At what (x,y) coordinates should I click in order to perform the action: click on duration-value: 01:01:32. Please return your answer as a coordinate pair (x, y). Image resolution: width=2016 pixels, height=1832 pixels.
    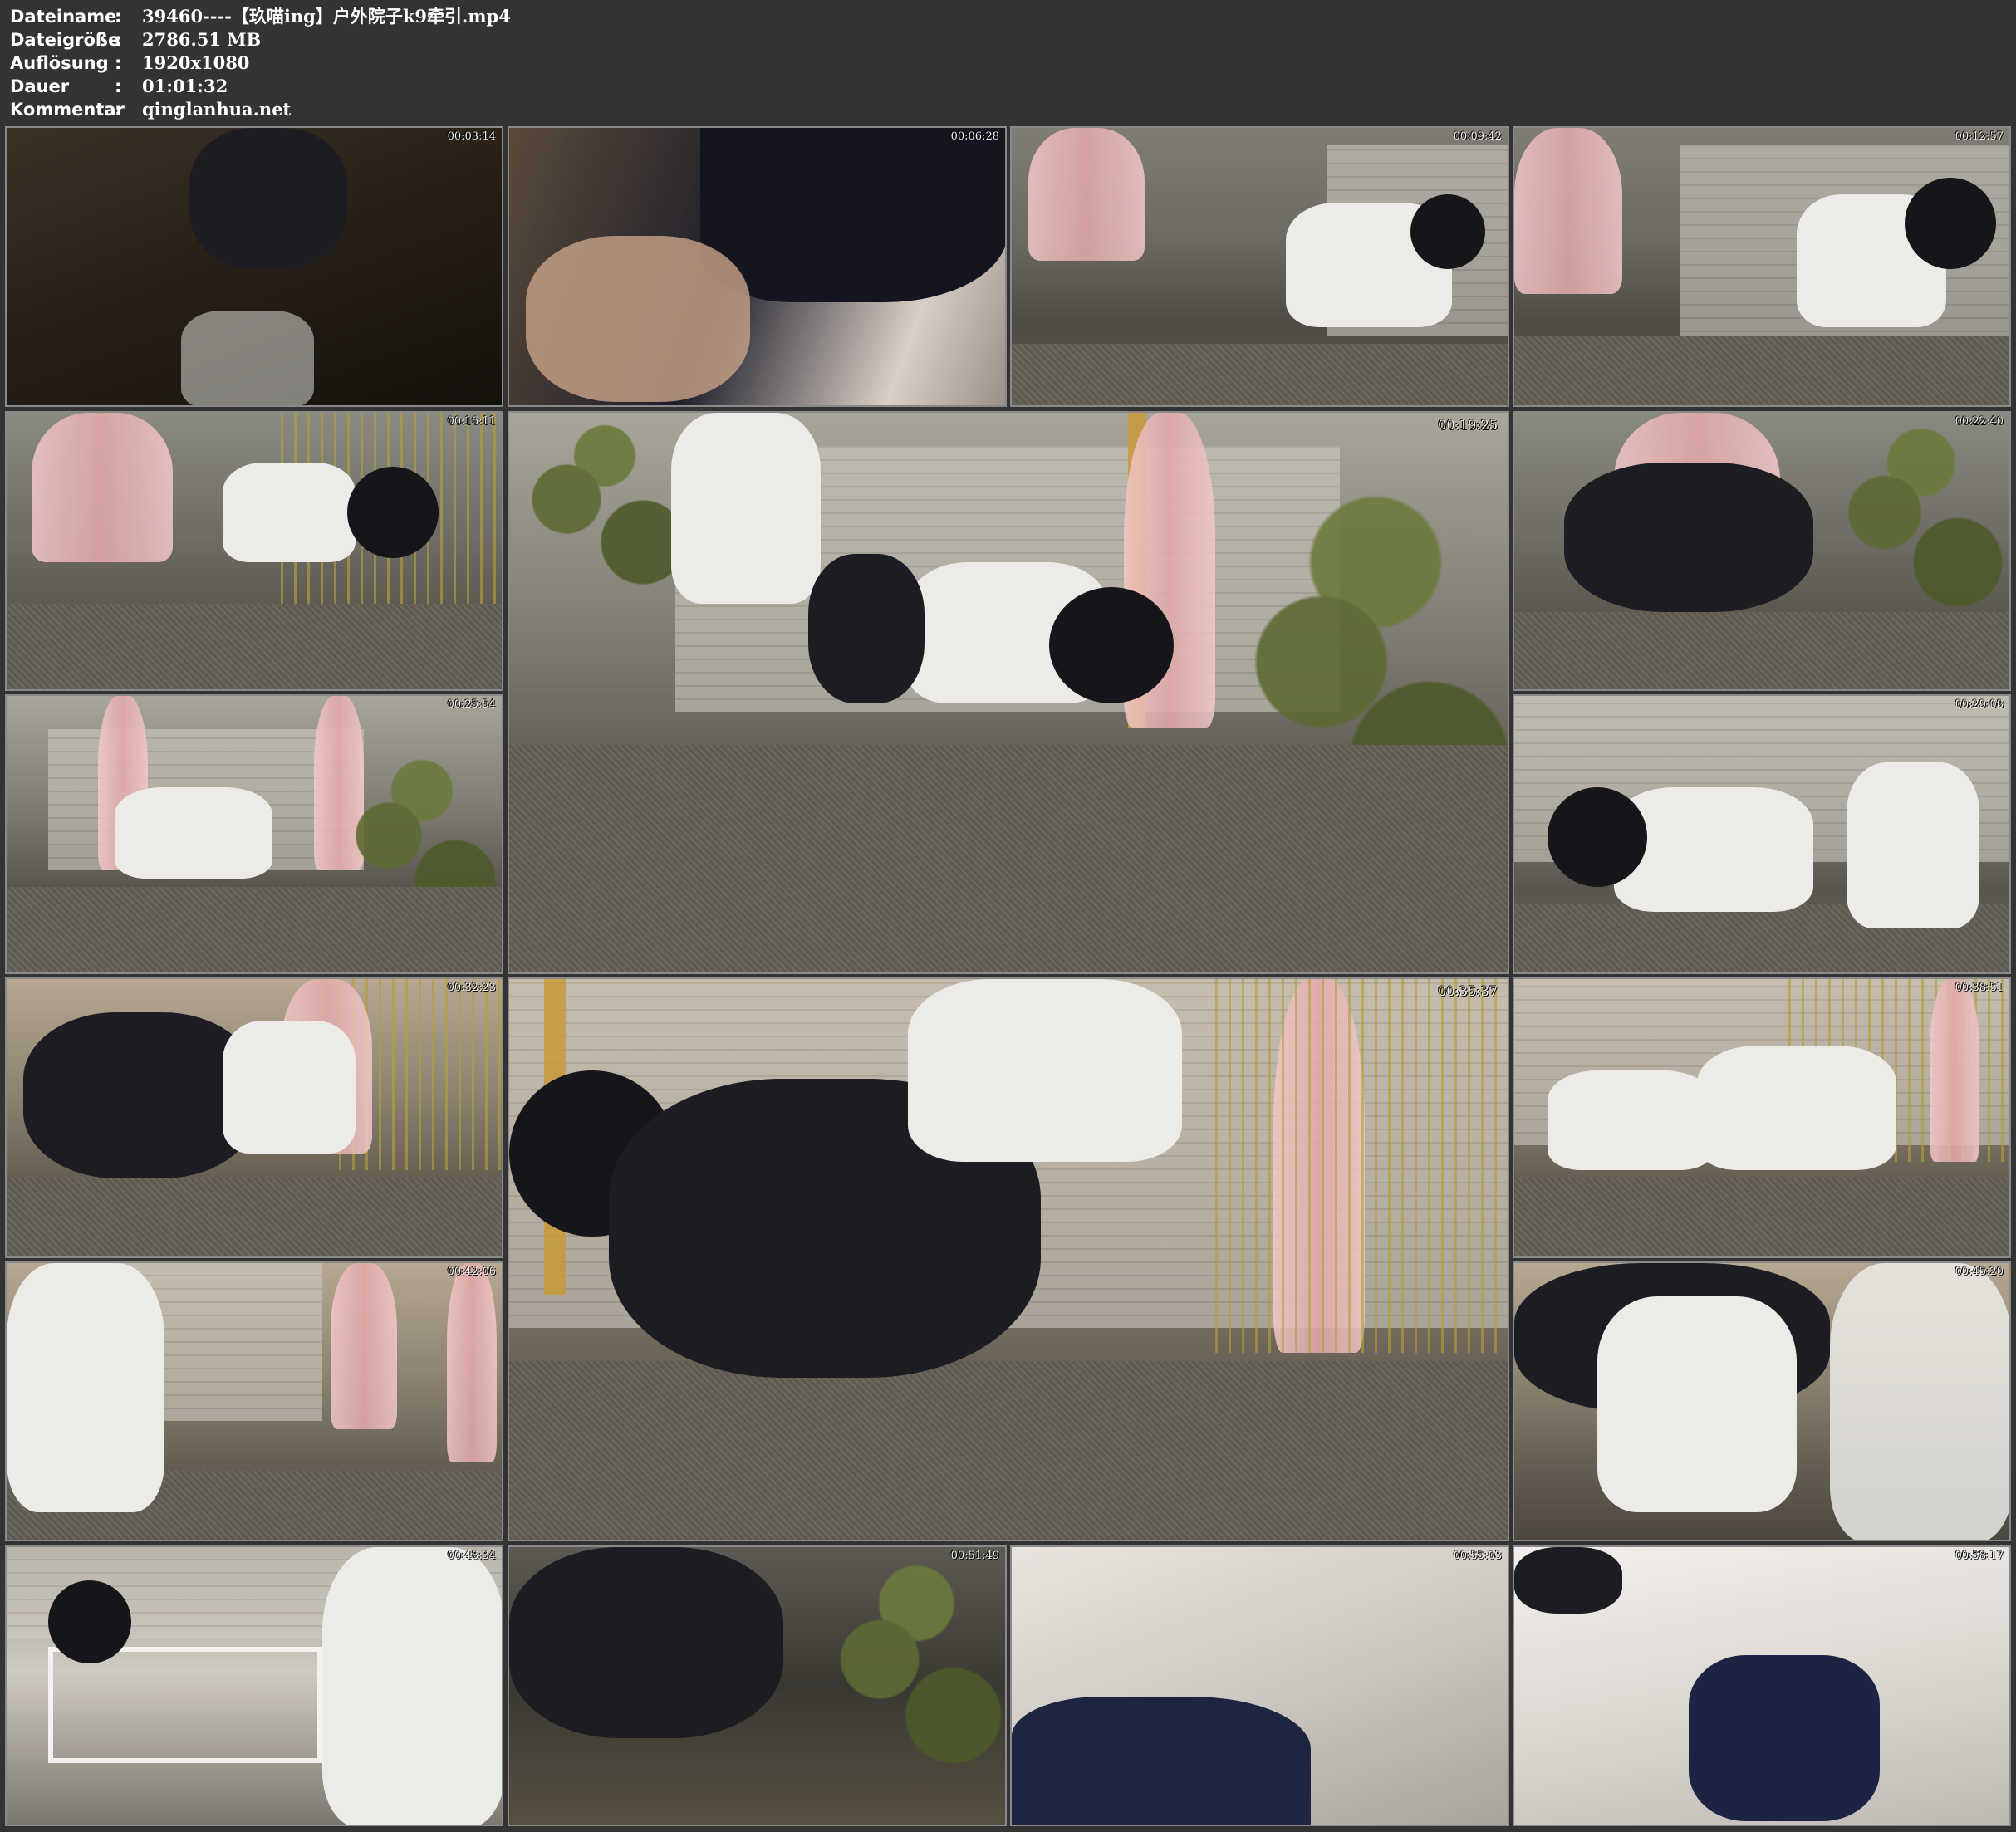
    Looking at the image, I should click on (185, 86).